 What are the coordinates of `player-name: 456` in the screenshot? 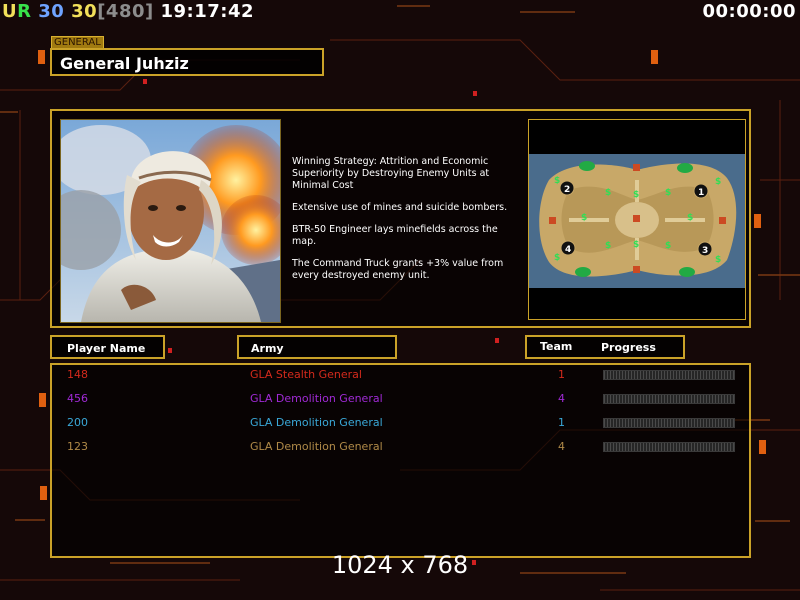 It's located at (77, 398).